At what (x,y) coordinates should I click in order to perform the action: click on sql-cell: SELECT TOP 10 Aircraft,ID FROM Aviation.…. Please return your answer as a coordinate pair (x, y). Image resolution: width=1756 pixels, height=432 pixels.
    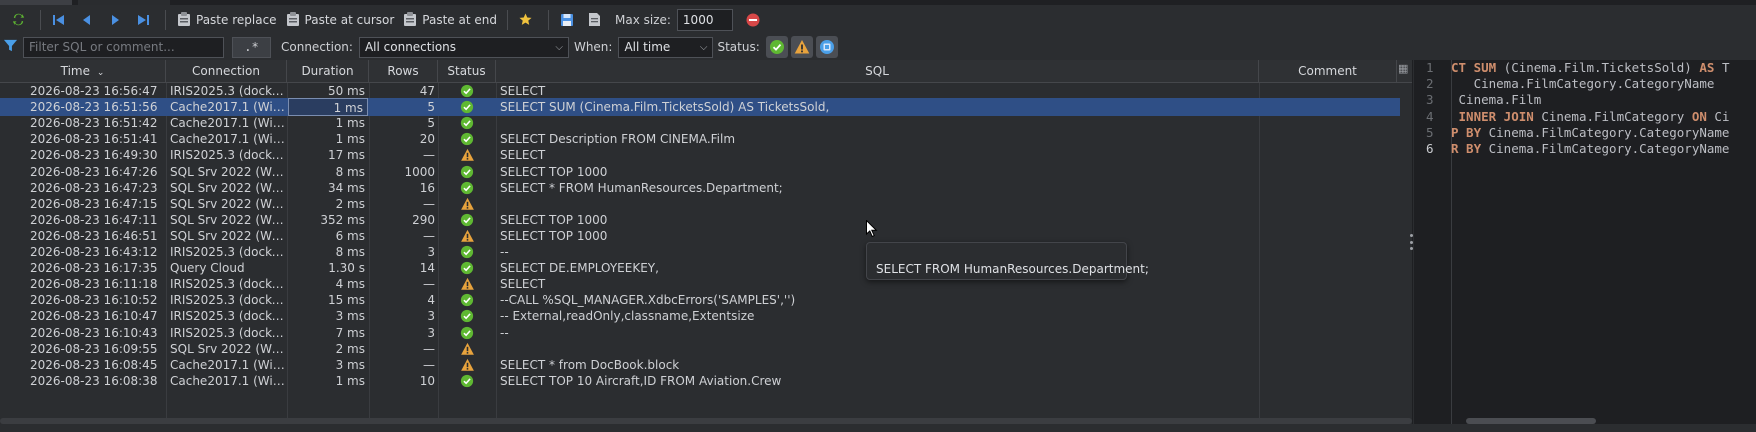
    Looking at the image, I should click on (641, 380).